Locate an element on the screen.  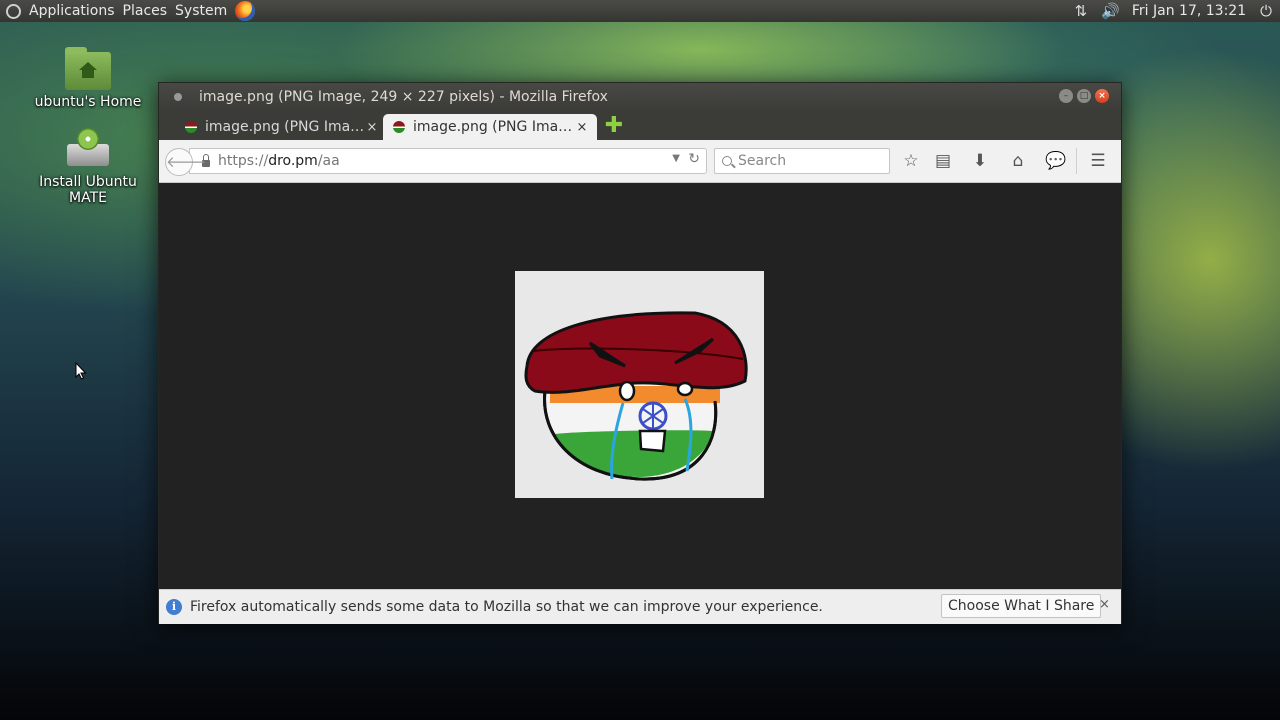
url-bar: https://dro.pm/aa ▼ ↻ is located at coordinates (448, 161).